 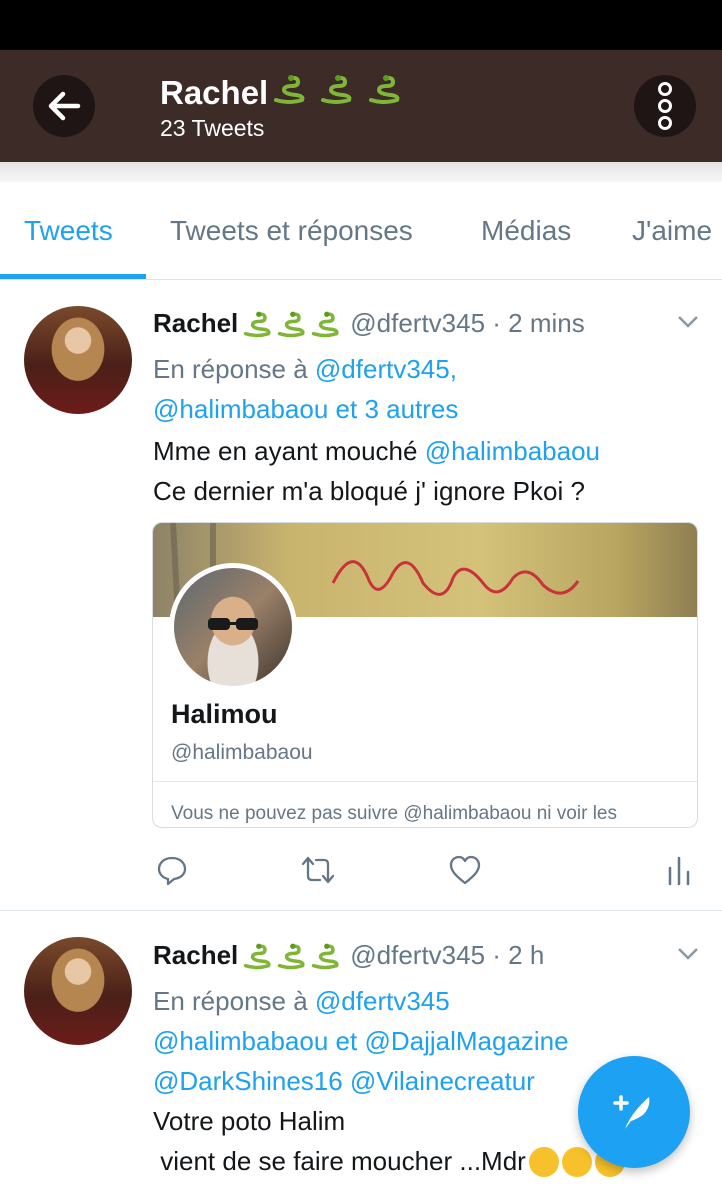 I want to click on reply-context-line2: @halimbabaou et @DajjalMagazine, so click(x=361, y=1041).